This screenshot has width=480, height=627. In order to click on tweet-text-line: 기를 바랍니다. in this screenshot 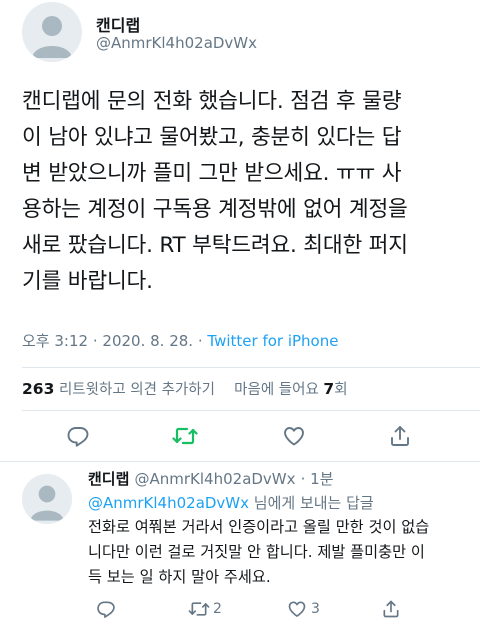, I will do `click(87, 281)`.